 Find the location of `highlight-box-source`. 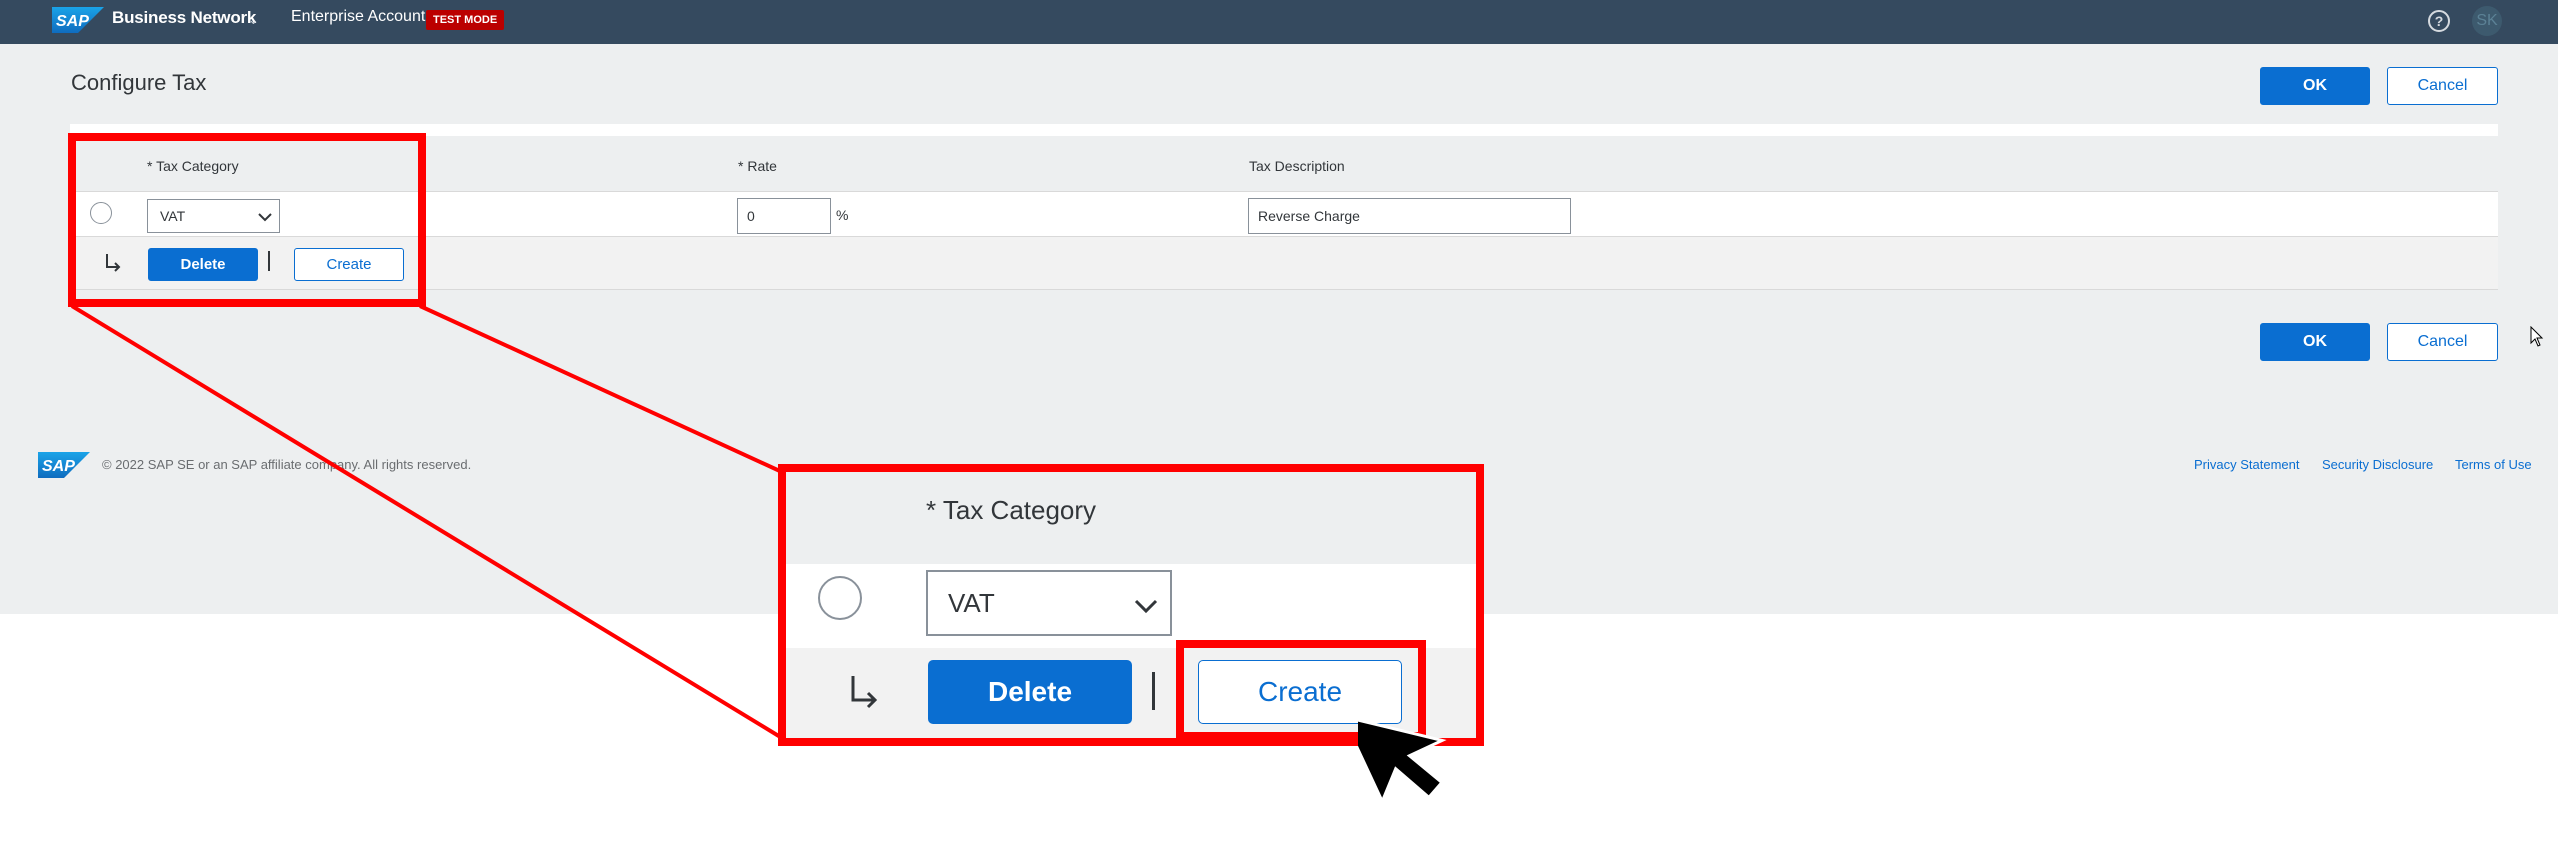

highlight-box-source is located at coordinates (247, 220).